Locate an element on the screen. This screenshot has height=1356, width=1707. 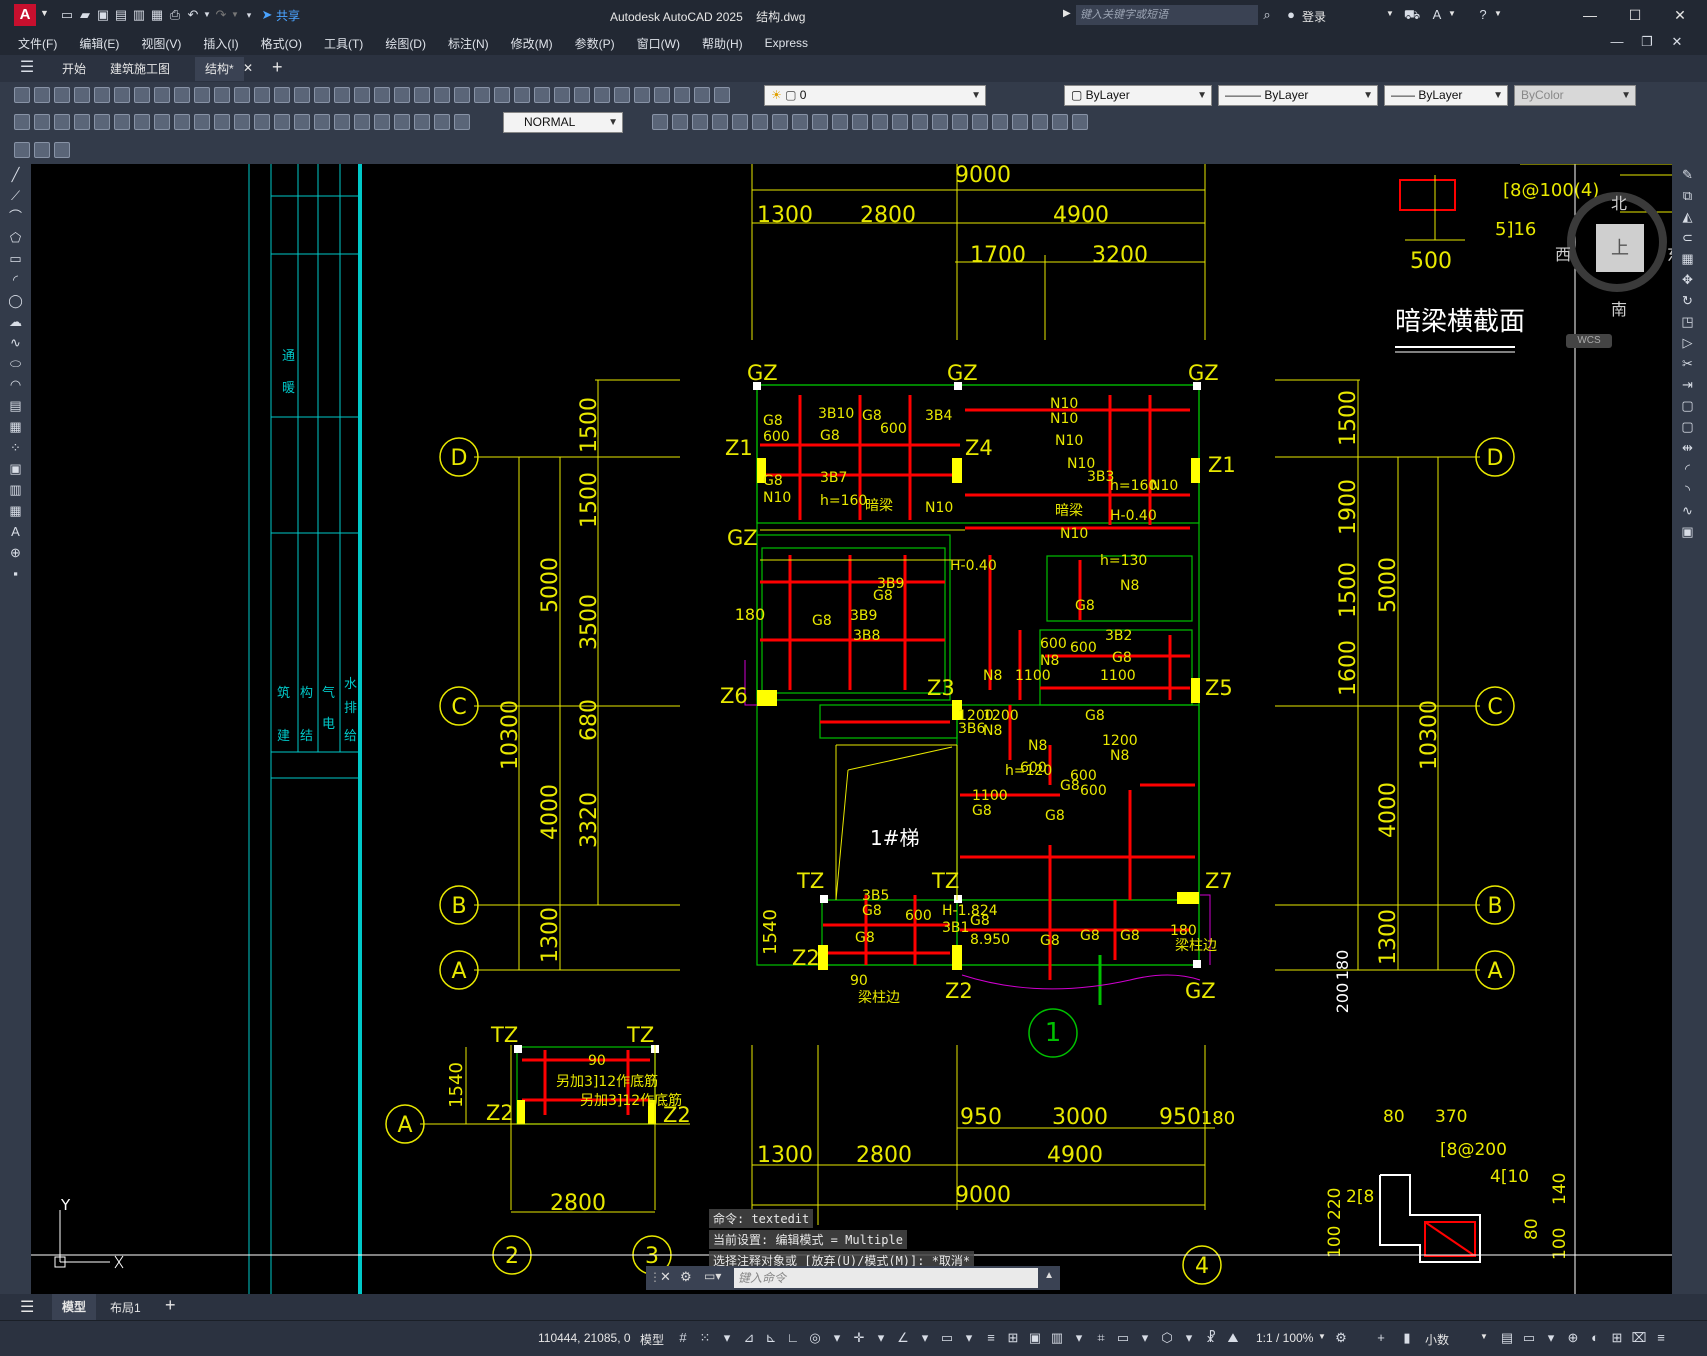
undo-icon: ↶ is located at coordinates (193, 15).